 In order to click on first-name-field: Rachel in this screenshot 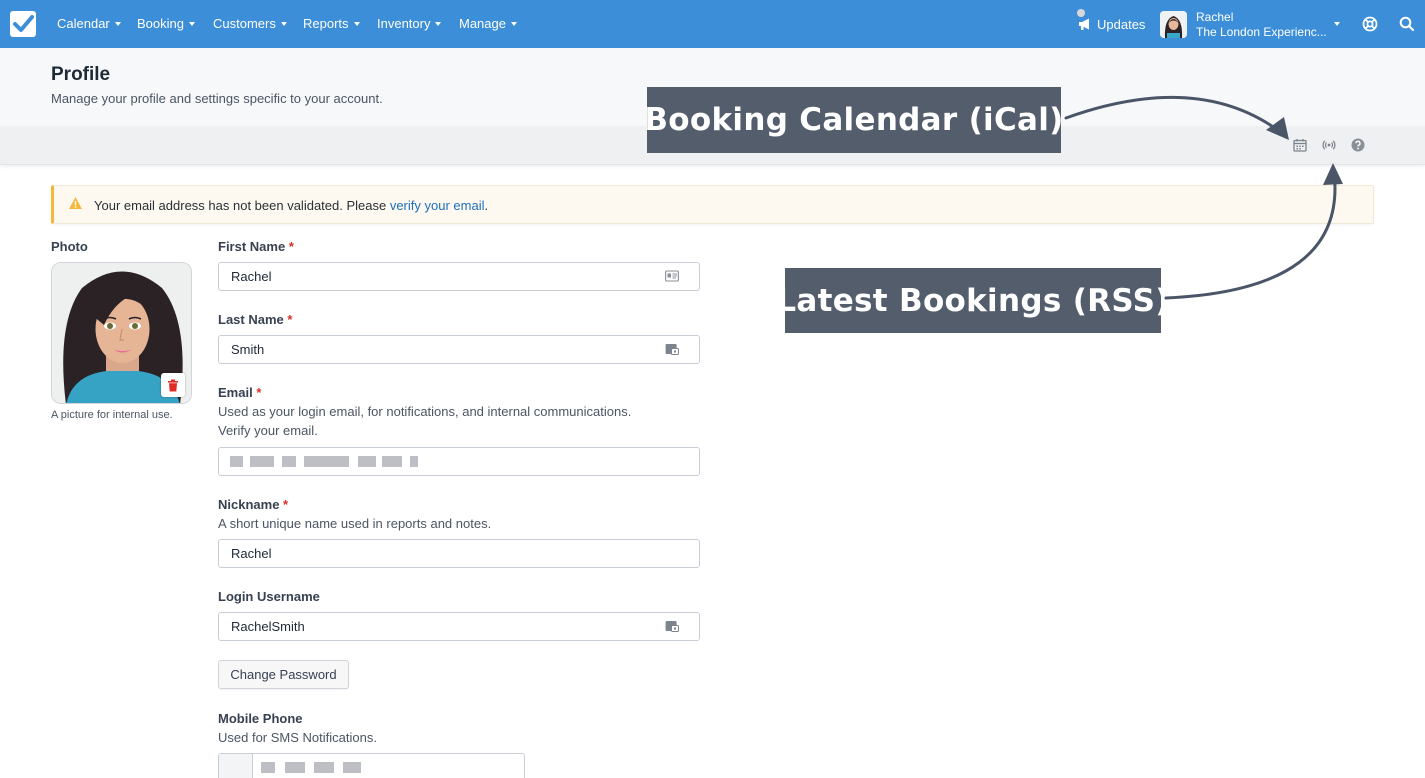, I will do `click(459, 276)`.